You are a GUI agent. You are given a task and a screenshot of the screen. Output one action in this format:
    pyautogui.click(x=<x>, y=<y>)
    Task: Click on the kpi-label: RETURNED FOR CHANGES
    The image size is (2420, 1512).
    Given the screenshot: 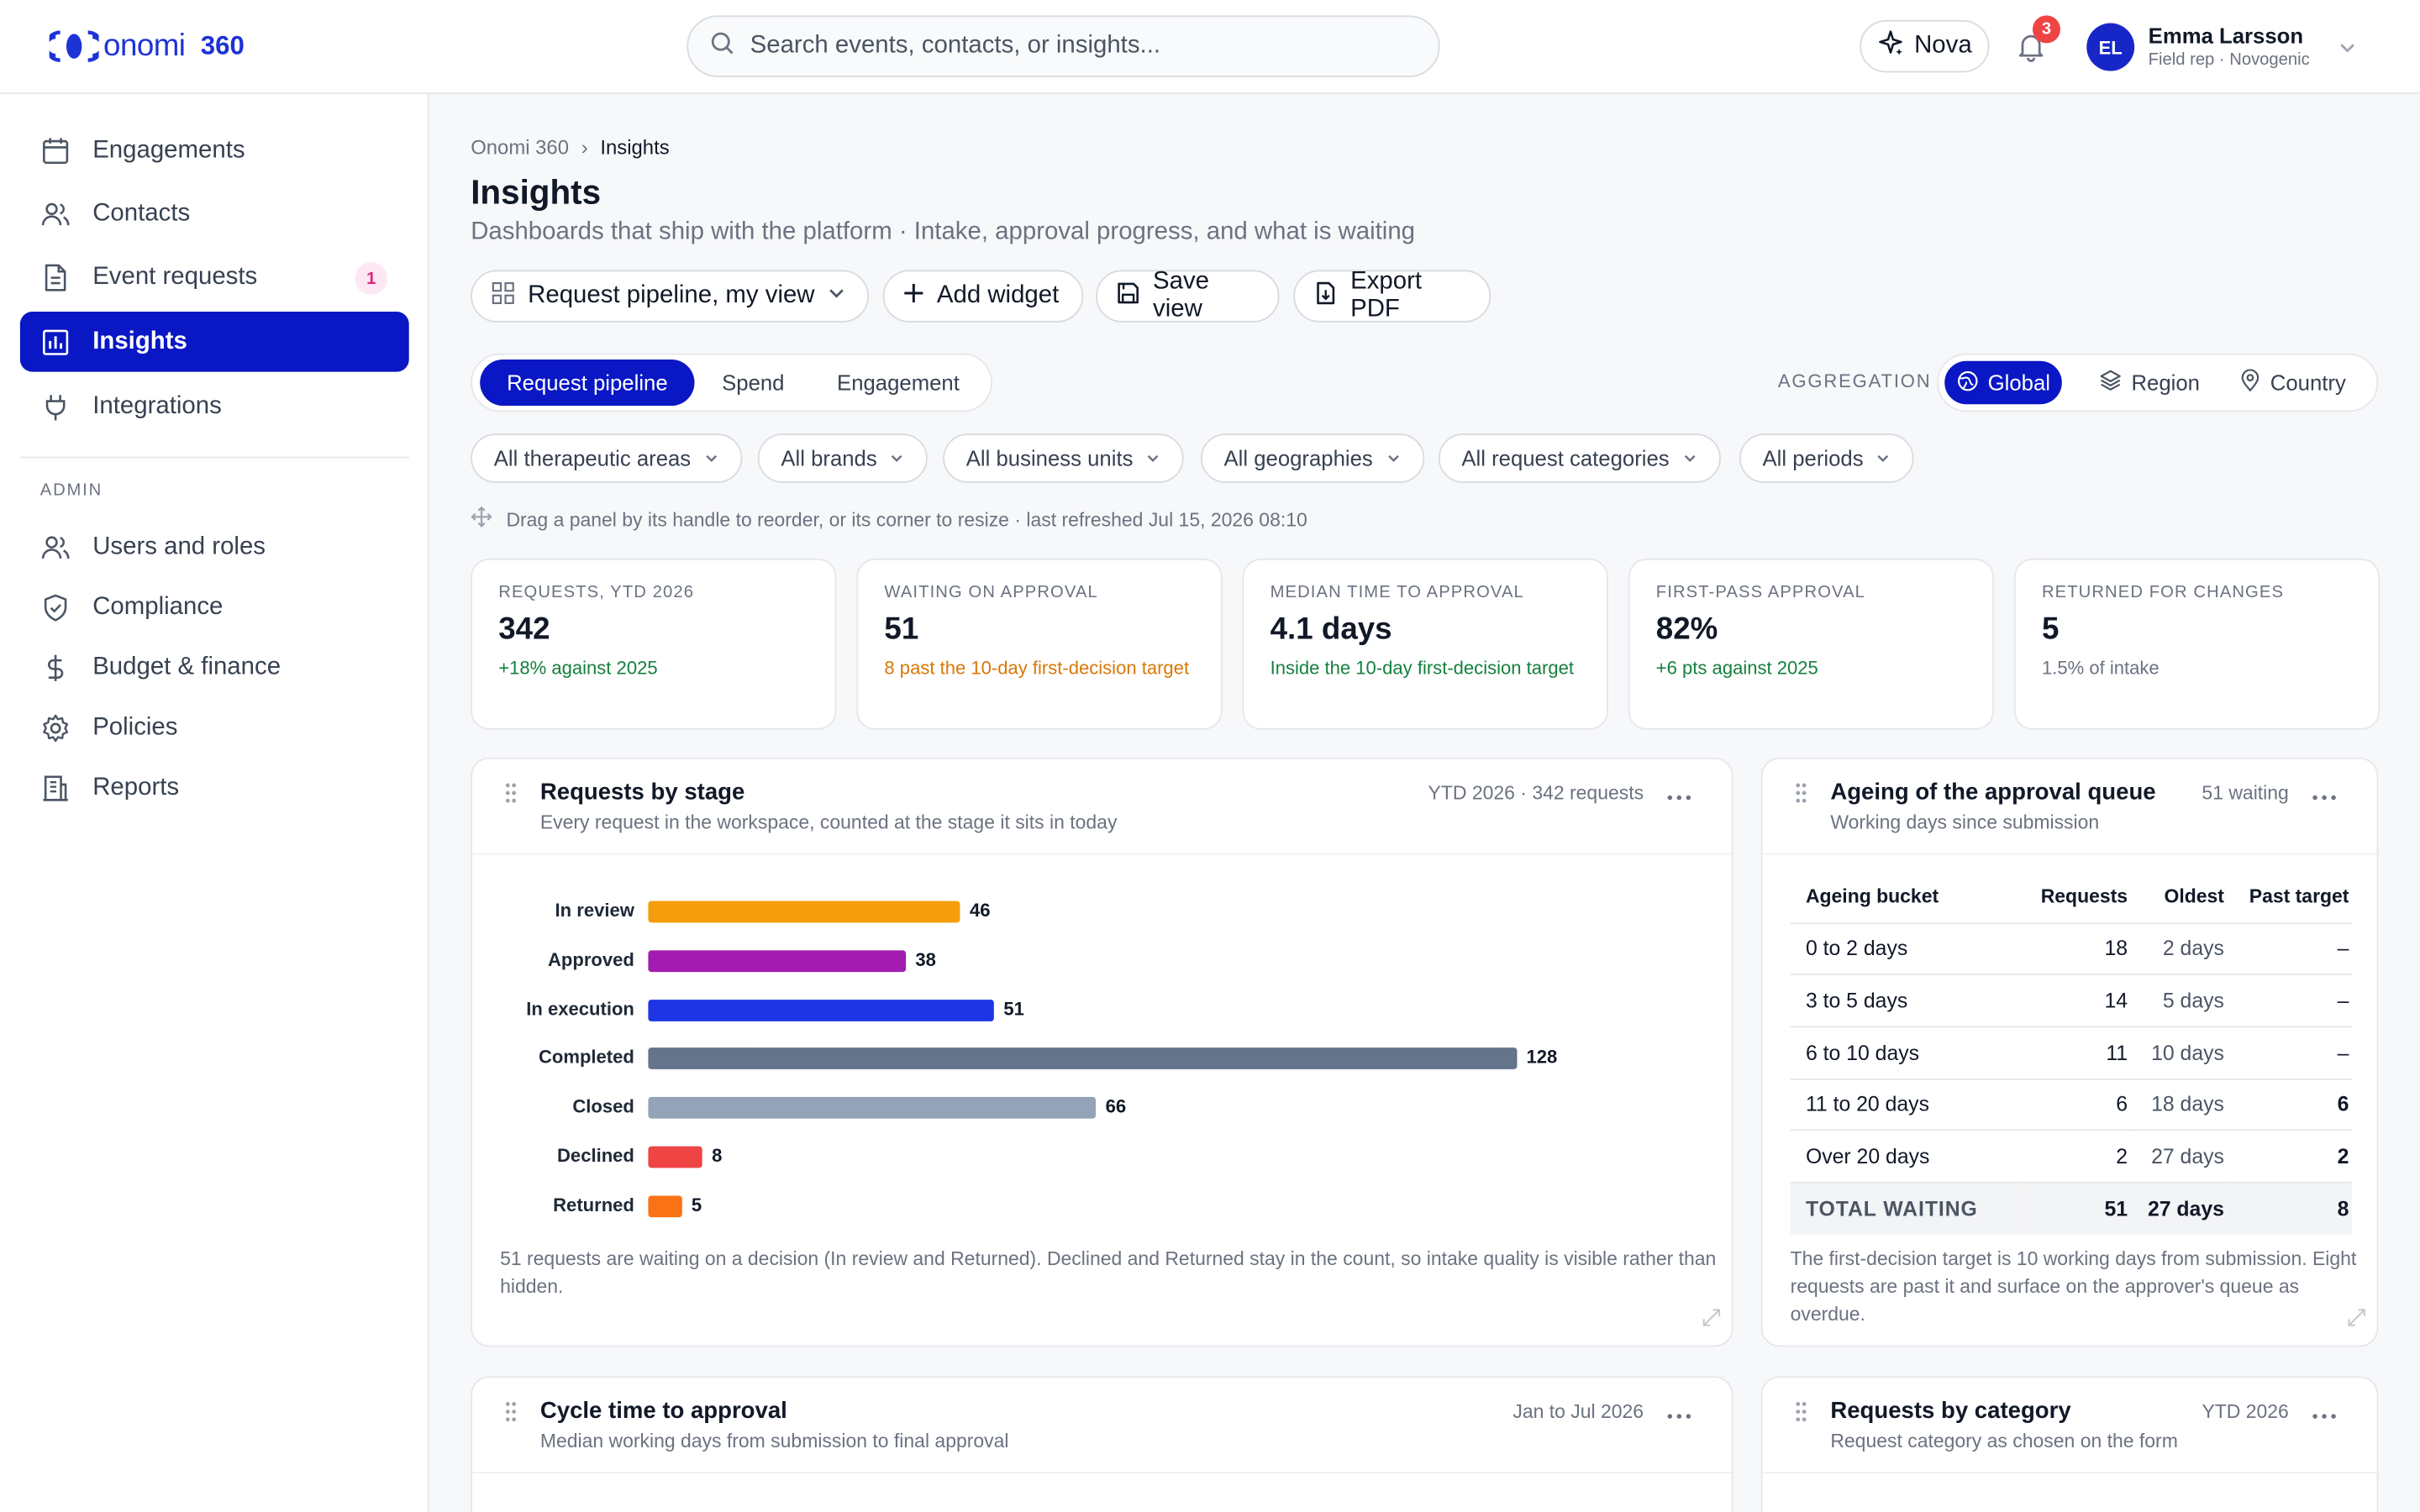 What is the action you would take?
    pyautogui.click(x=2163, y=592)
    